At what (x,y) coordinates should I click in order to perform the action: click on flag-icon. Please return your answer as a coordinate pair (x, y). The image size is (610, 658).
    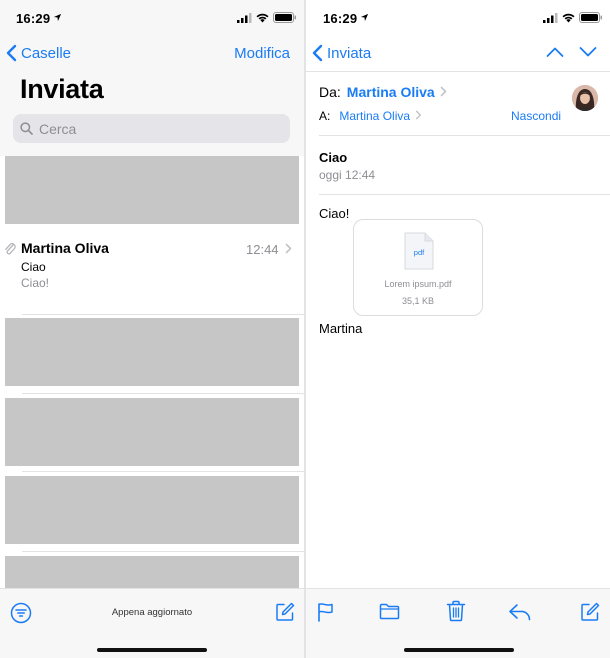
    Looking at the image, I should click on (326, 612).